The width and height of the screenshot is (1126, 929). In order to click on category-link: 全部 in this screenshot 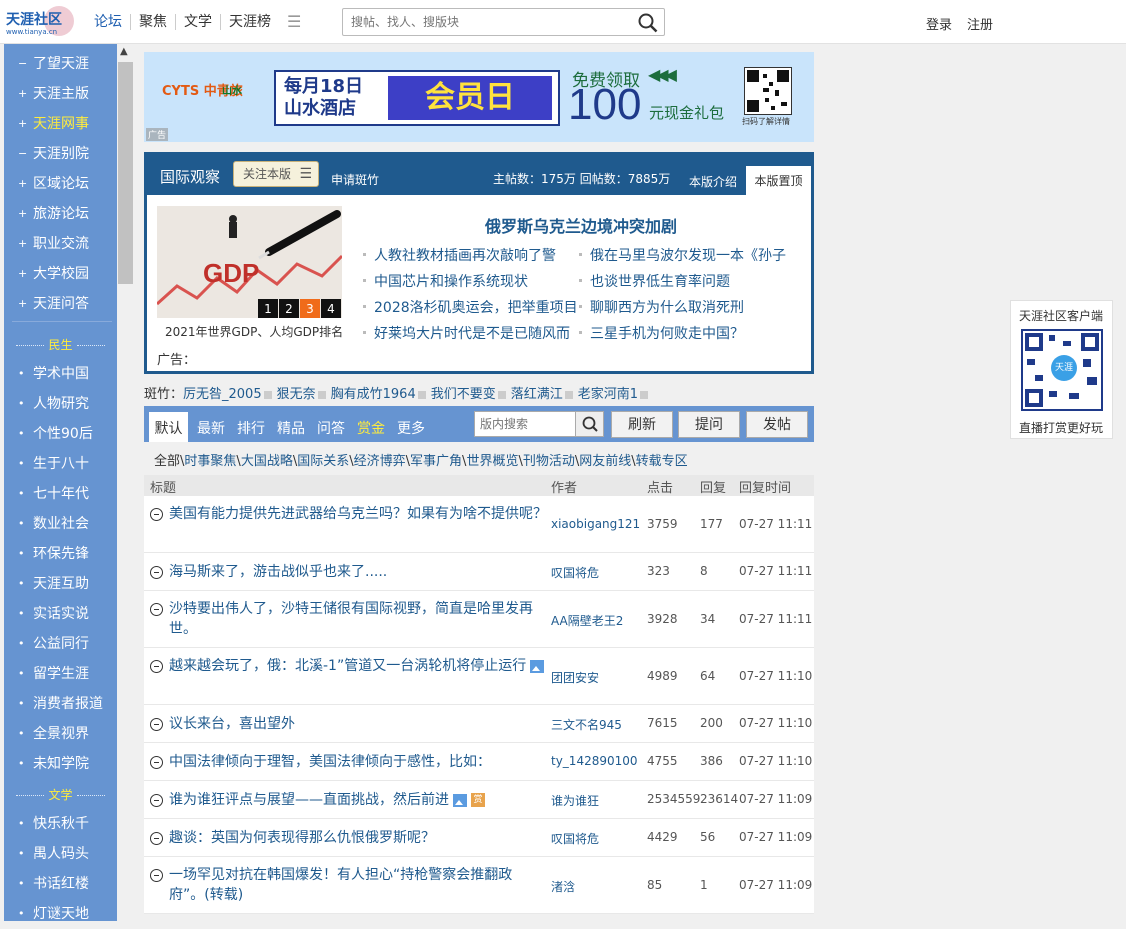, I will do `click(167, 461)`.